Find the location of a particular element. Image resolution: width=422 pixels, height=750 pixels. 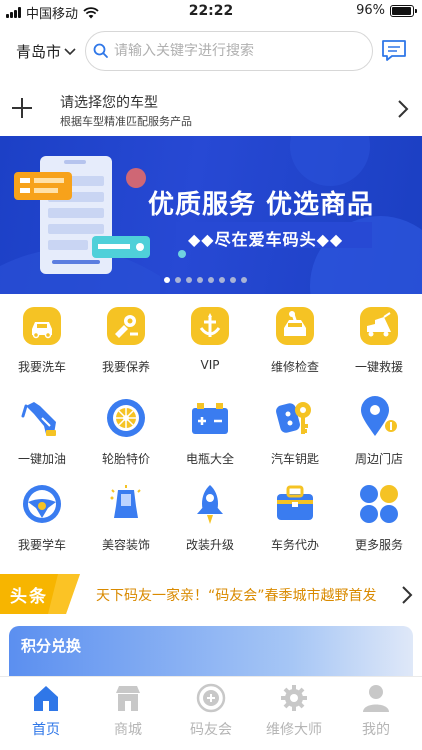

tire-icon is located at coordinates (126, 418).